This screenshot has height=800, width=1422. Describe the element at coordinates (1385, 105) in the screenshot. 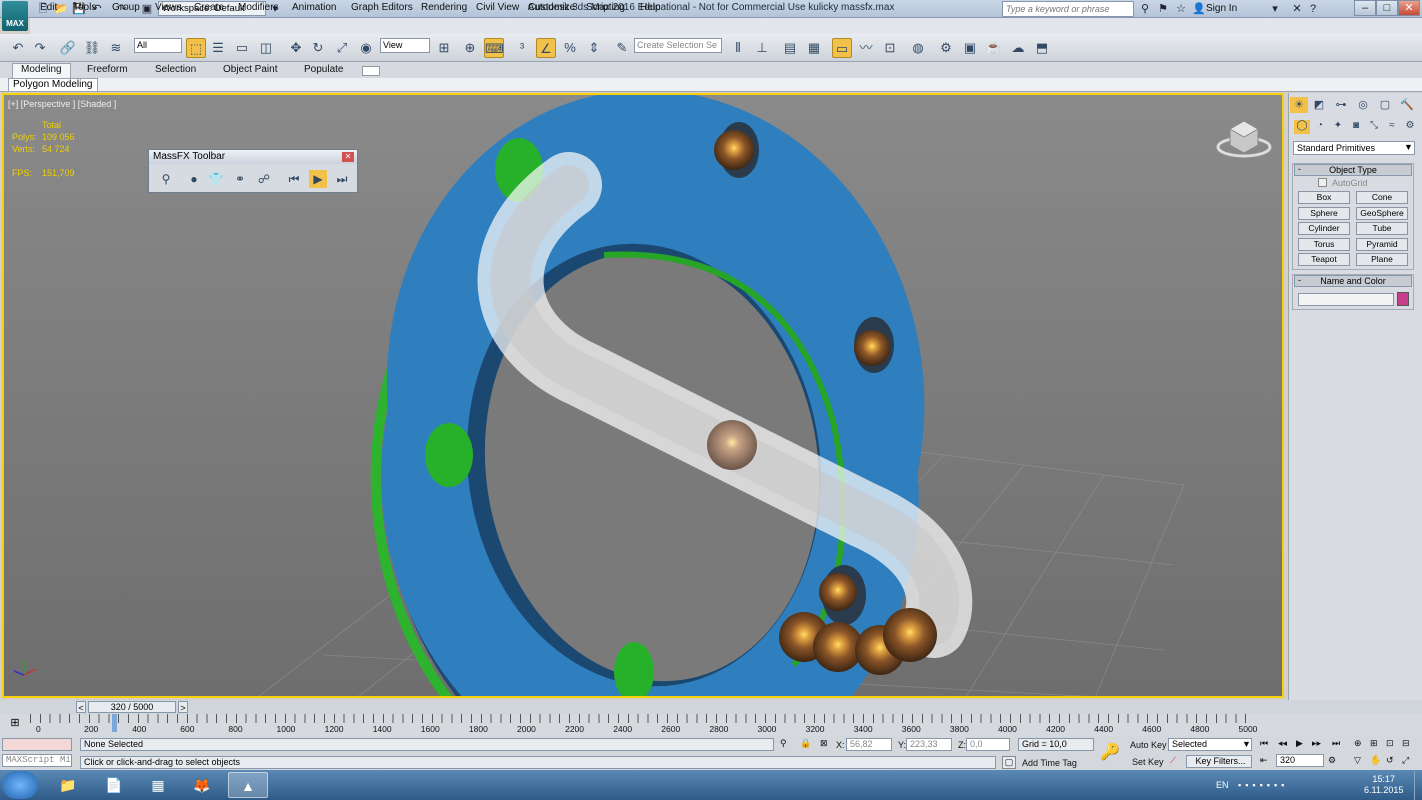

I see `display-tab-icon: ▢` at that location.